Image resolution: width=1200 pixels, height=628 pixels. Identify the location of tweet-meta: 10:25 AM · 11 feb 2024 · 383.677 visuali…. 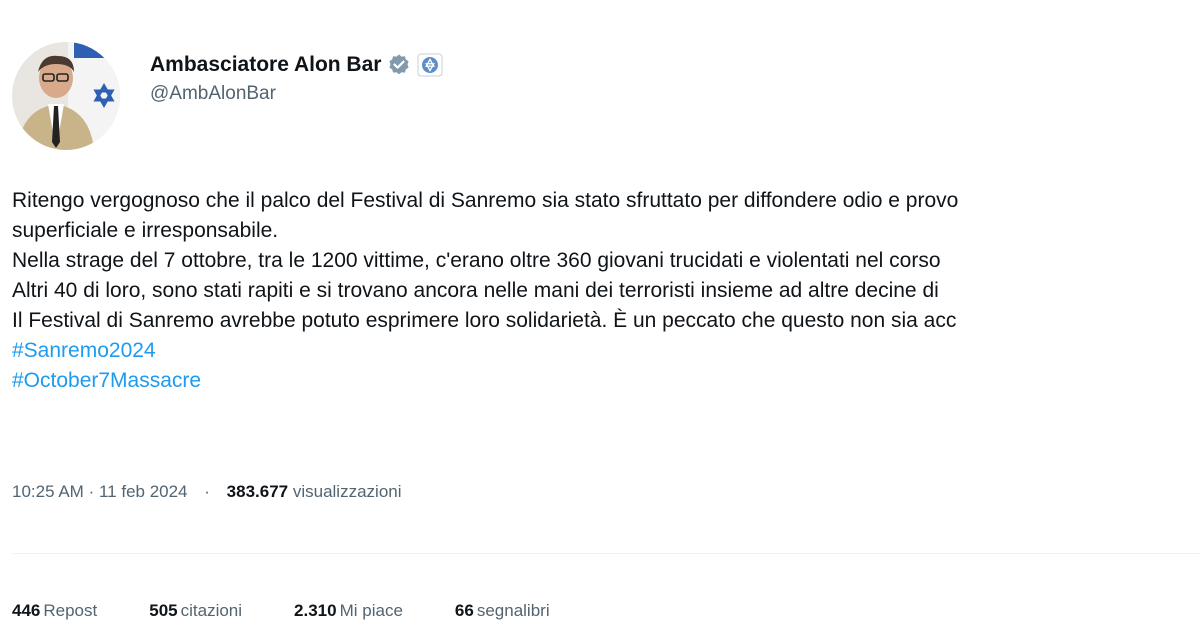
(207, 492).